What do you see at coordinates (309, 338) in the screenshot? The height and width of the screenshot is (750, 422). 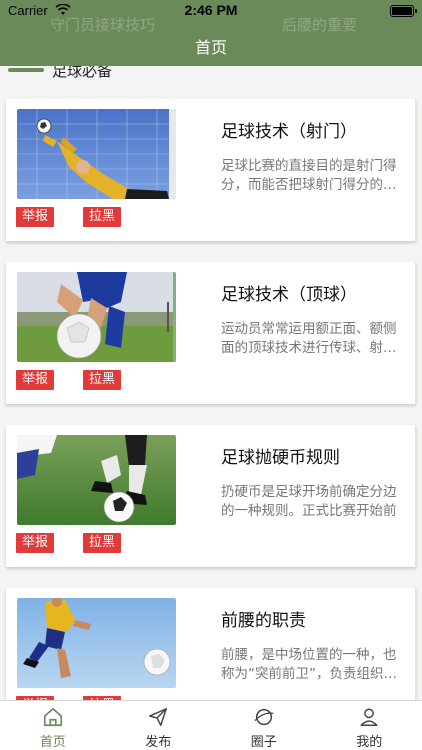 I see `article-desc: 运动员常常运用额正面、额侧面的顶球技术进行传球、射门等` at bounding box center [309, 338].